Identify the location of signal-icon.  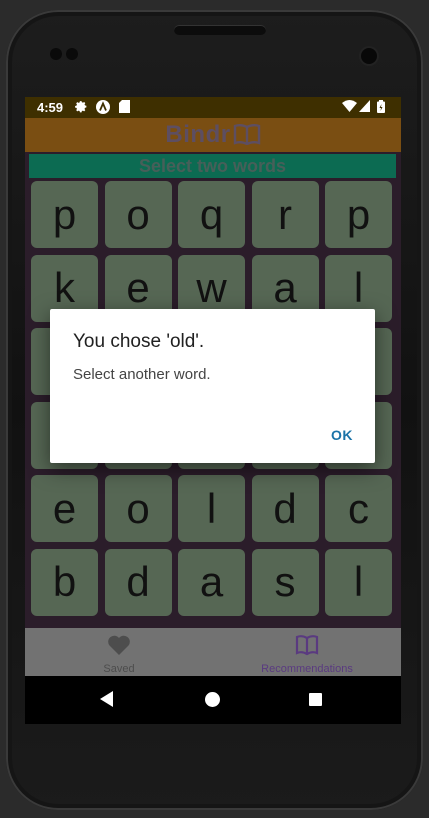
(364, 107).